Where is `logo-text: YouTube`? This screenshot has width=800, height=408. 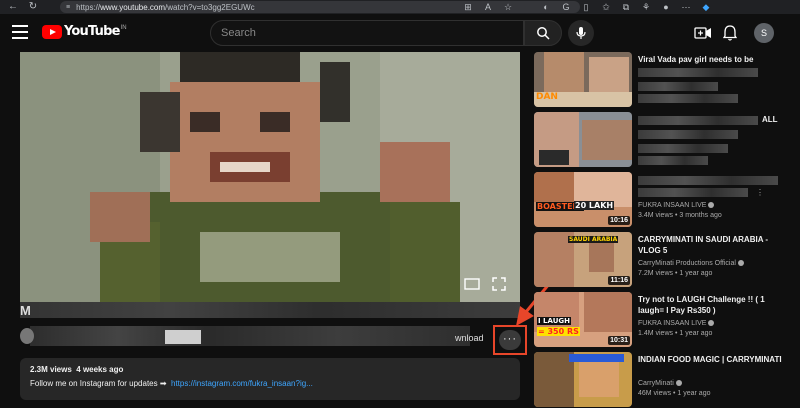
logo-text: YouTube is located at coordinates (92, 31).